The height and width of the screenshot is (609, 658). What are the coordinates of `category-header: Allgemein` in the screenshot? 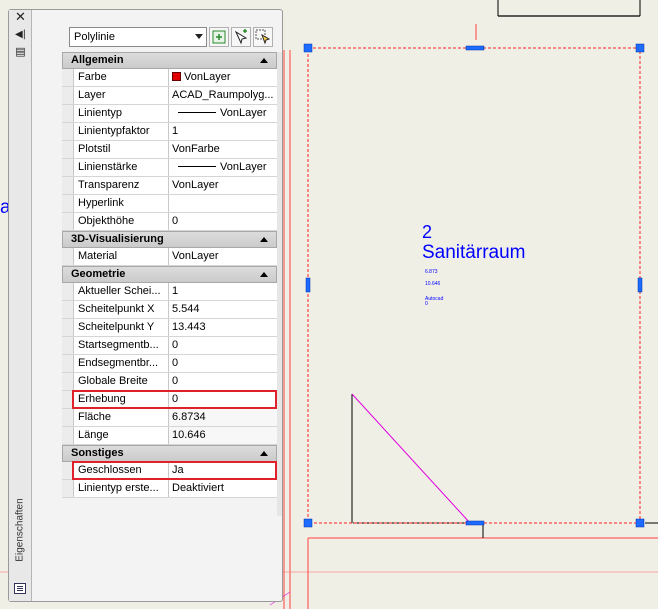 It's located at (169, 60).